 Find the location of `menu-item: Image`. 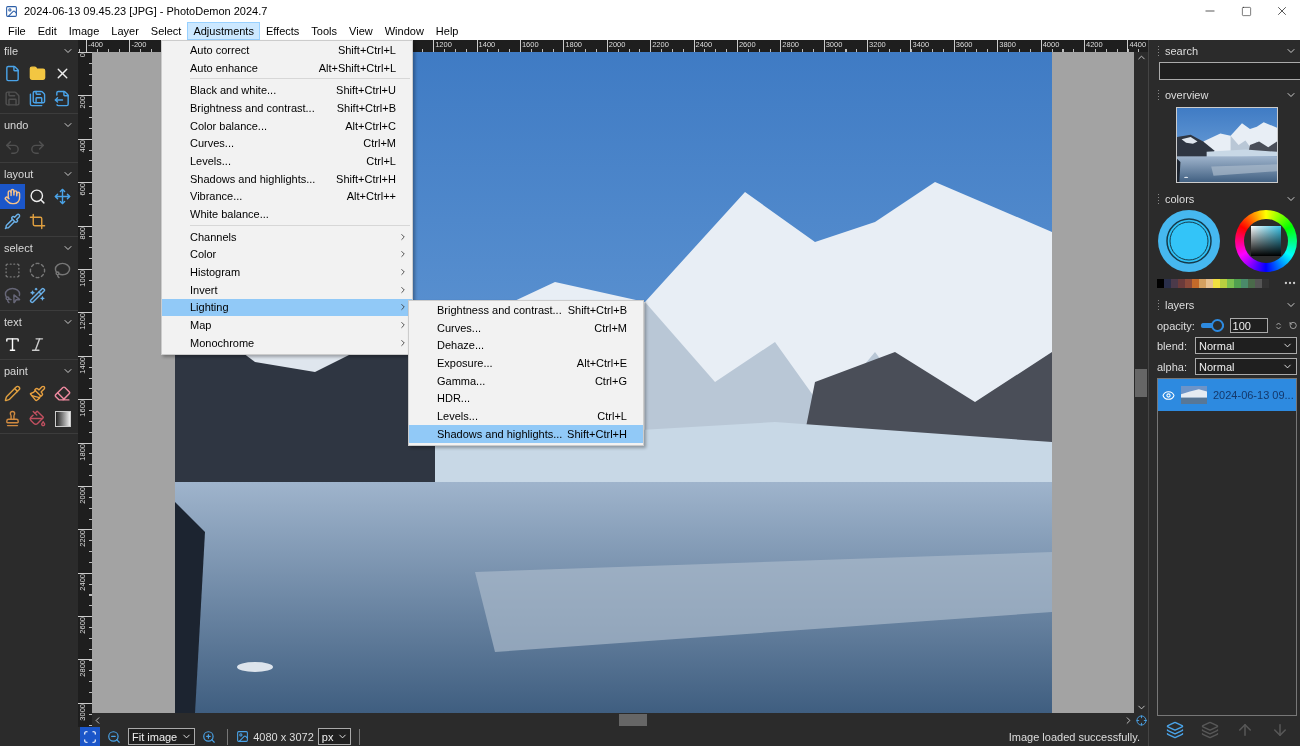

menu-item: Image is located at coordinates (84, 31).